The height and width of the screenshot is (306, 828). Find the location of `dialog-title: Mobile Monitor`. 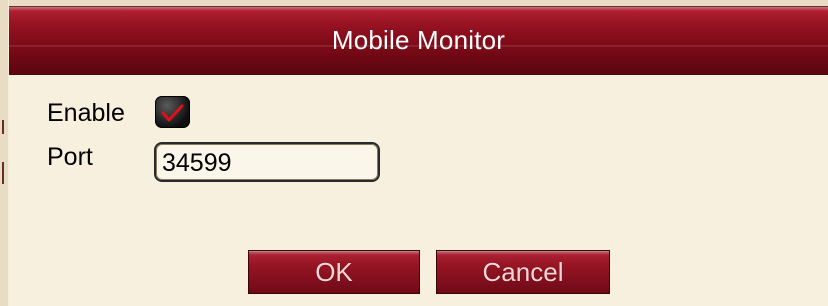

dialog-title: Mobile Monitor is located at coordinates (418, 40).